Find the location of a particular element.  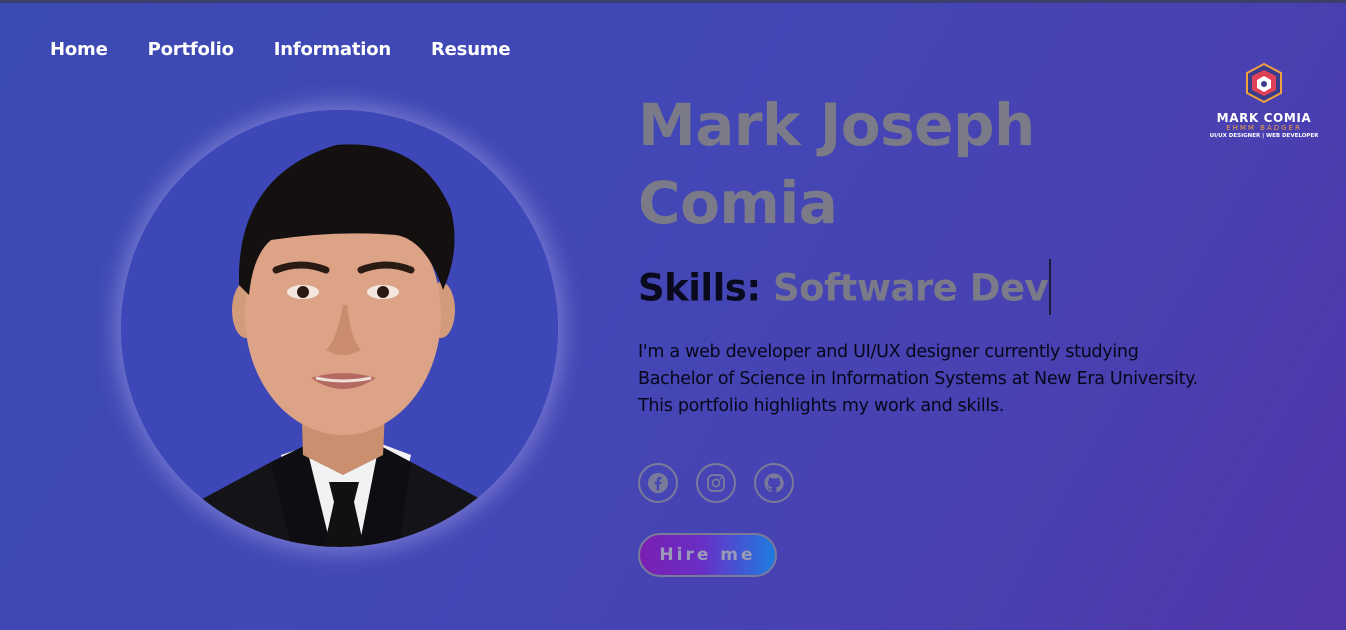

instagram-link is located at coordinates (716, 483).